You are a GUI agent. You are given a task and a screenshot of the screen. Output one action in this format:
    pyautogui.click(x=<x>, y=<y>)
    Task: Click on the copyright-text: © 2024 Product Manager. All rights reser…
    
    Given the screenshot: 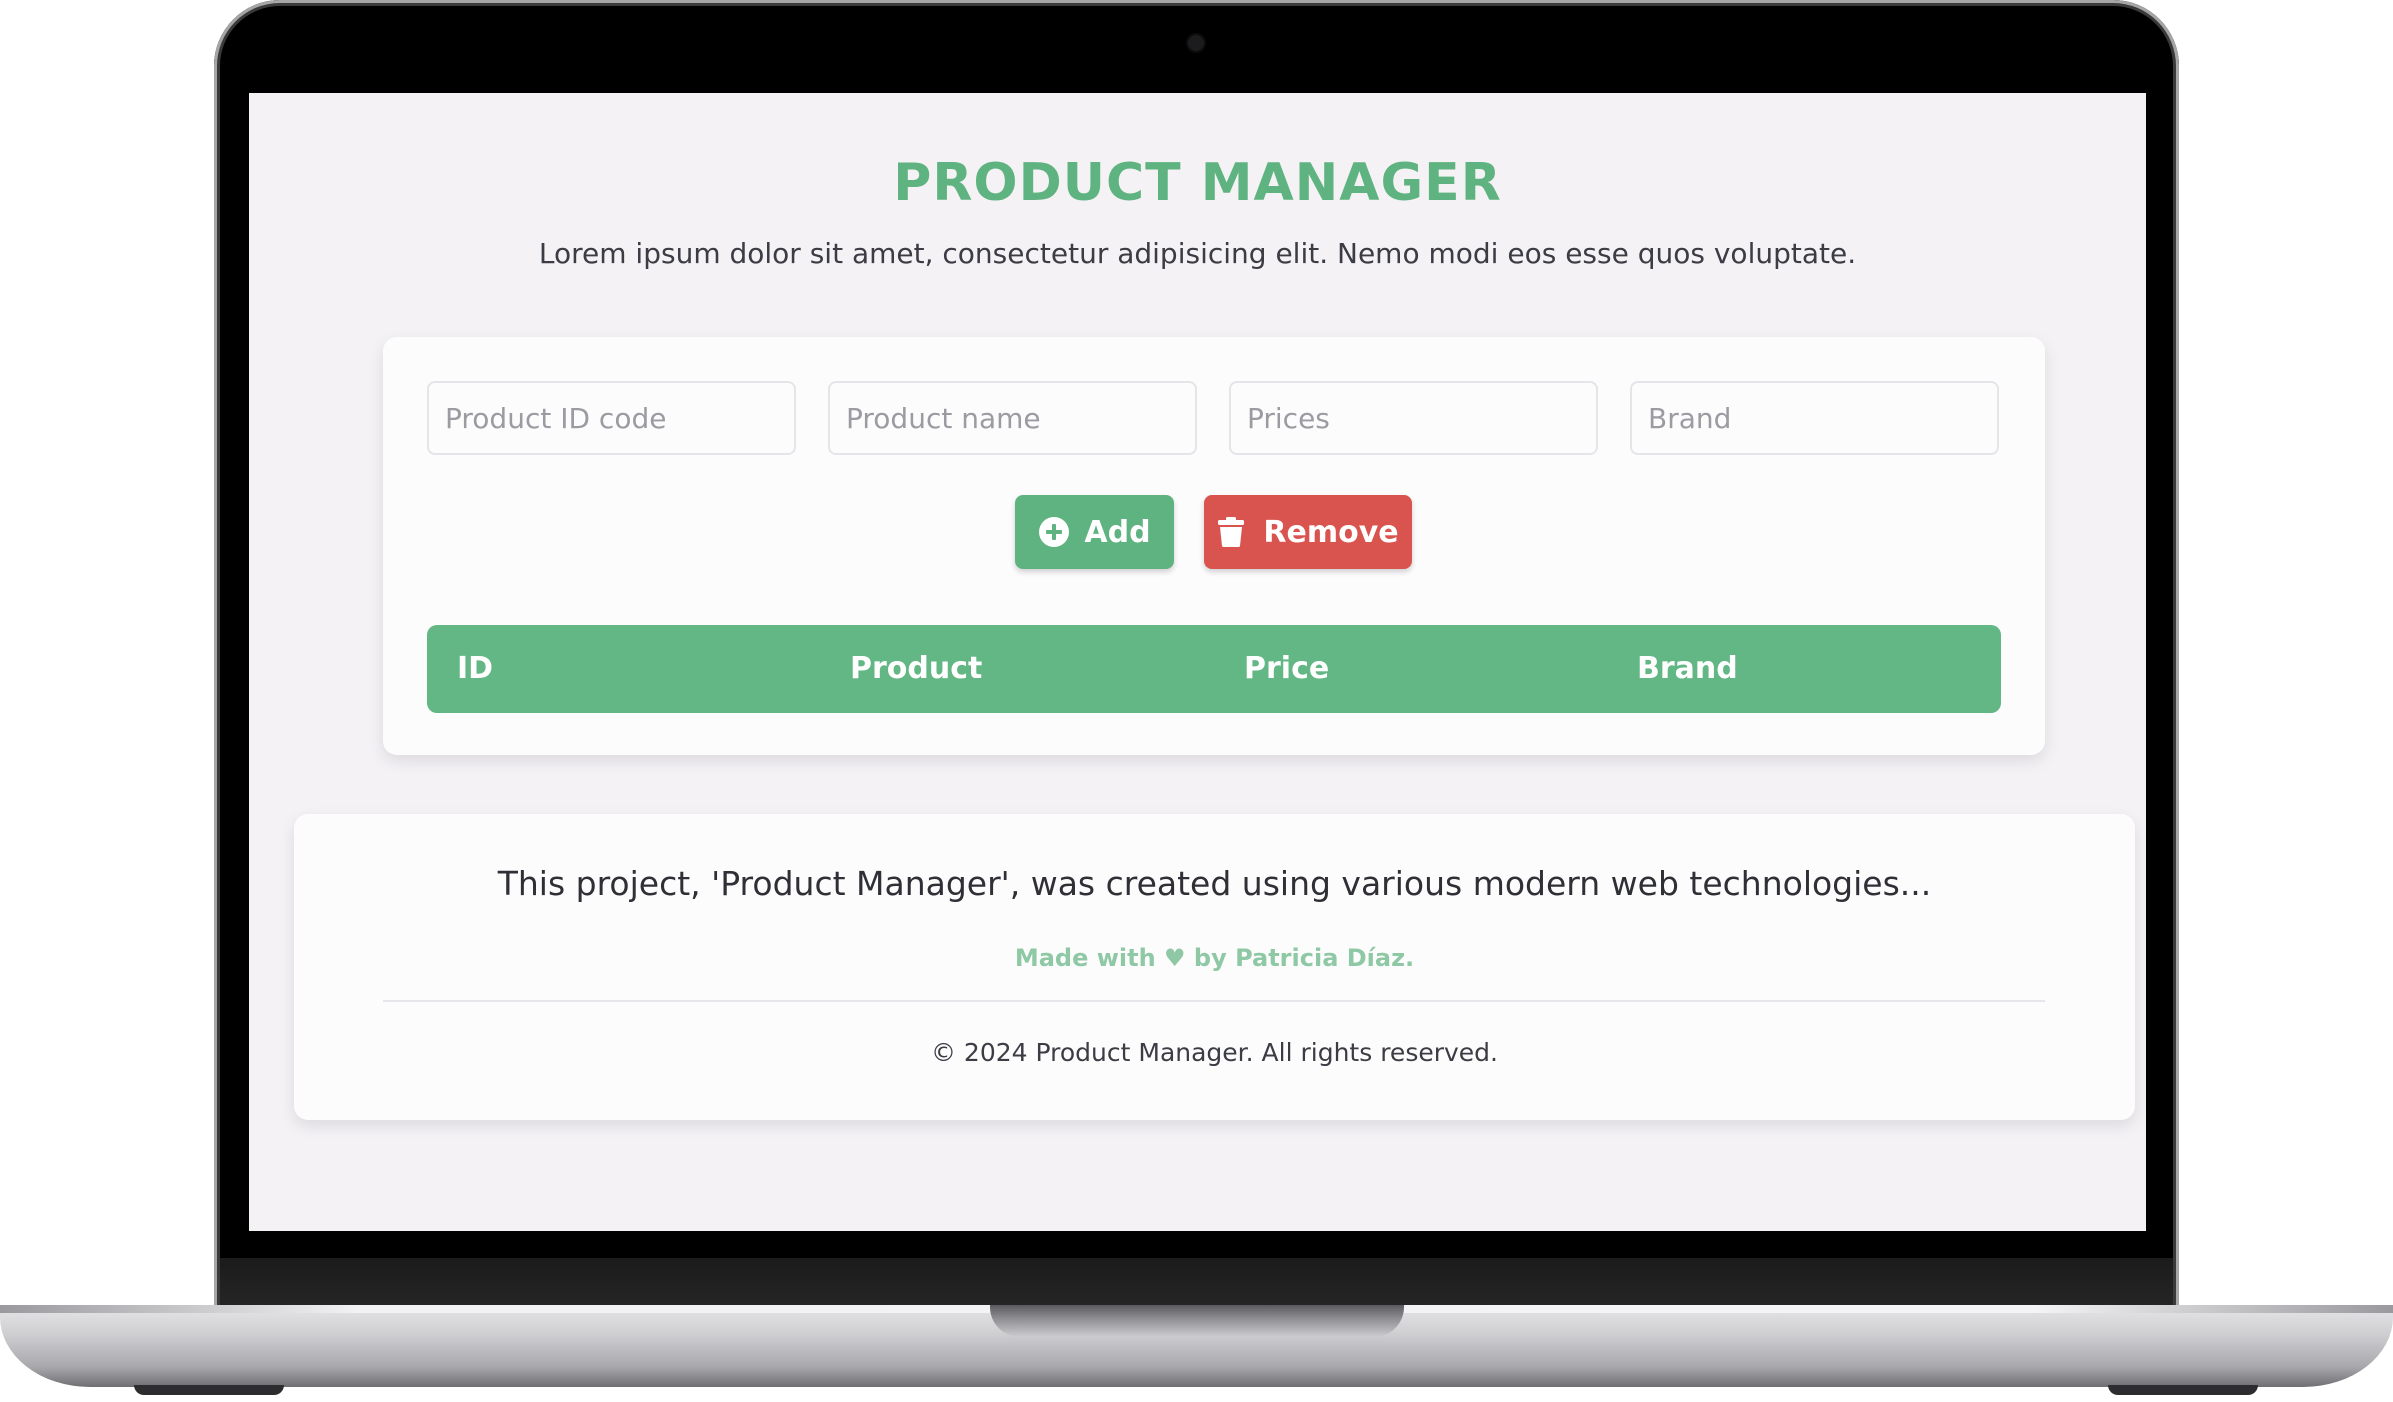 What is the action you would take?
    pyautogui.click(x=1214, y=1052)
    